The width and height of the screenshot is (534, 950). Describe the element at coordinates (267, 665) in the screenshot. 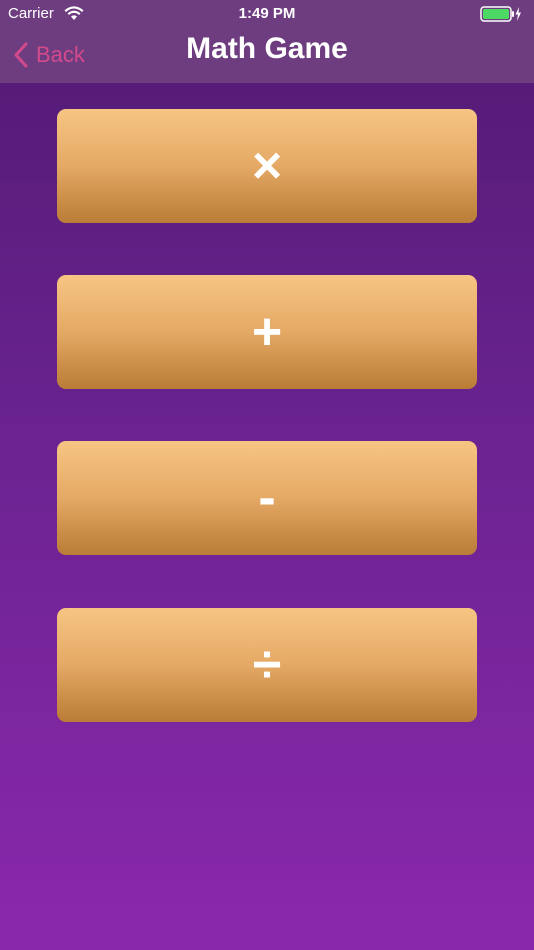

I see `divide-button: ÷` at that location.